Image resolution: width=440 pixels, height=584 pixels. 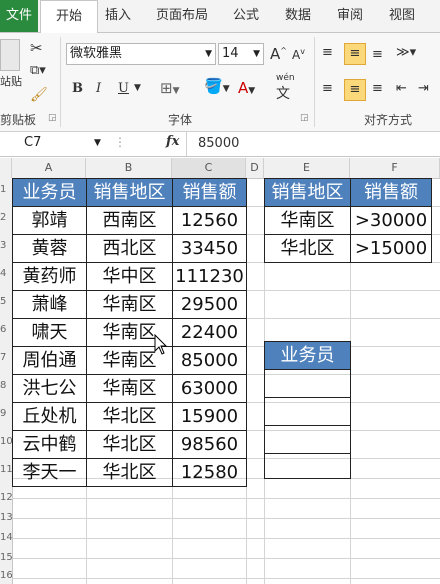 What do you see at coordinates (298, 54) in the screenshot?
I see `decrease-font-icon: Av` at bounding box center [298, 54].